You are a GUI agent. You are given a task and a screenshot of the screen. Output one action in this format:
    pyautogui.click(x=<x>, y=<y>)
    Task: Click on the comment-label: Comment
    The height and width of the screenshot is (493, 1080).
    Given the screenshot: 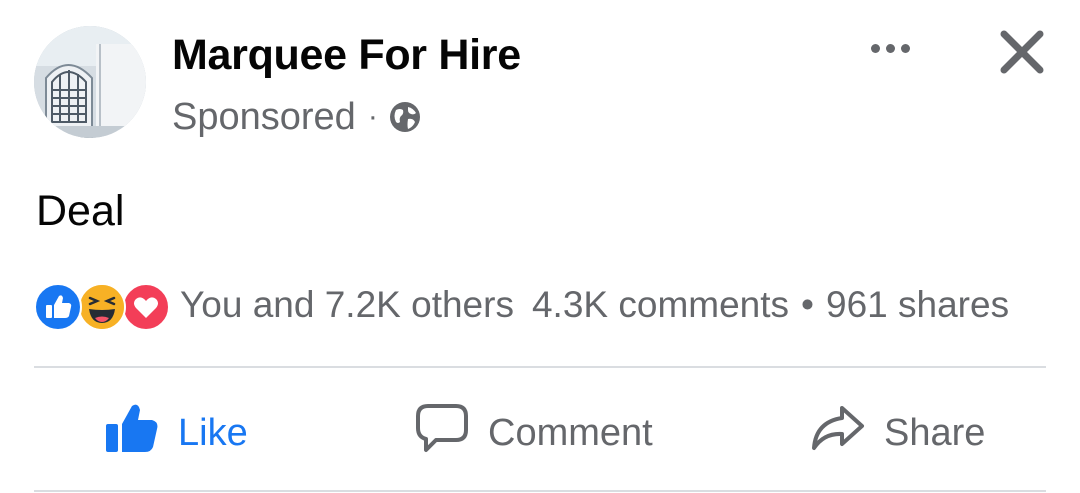 What is the action you would take?
    pyautogui.click(x=570, y=432)
    